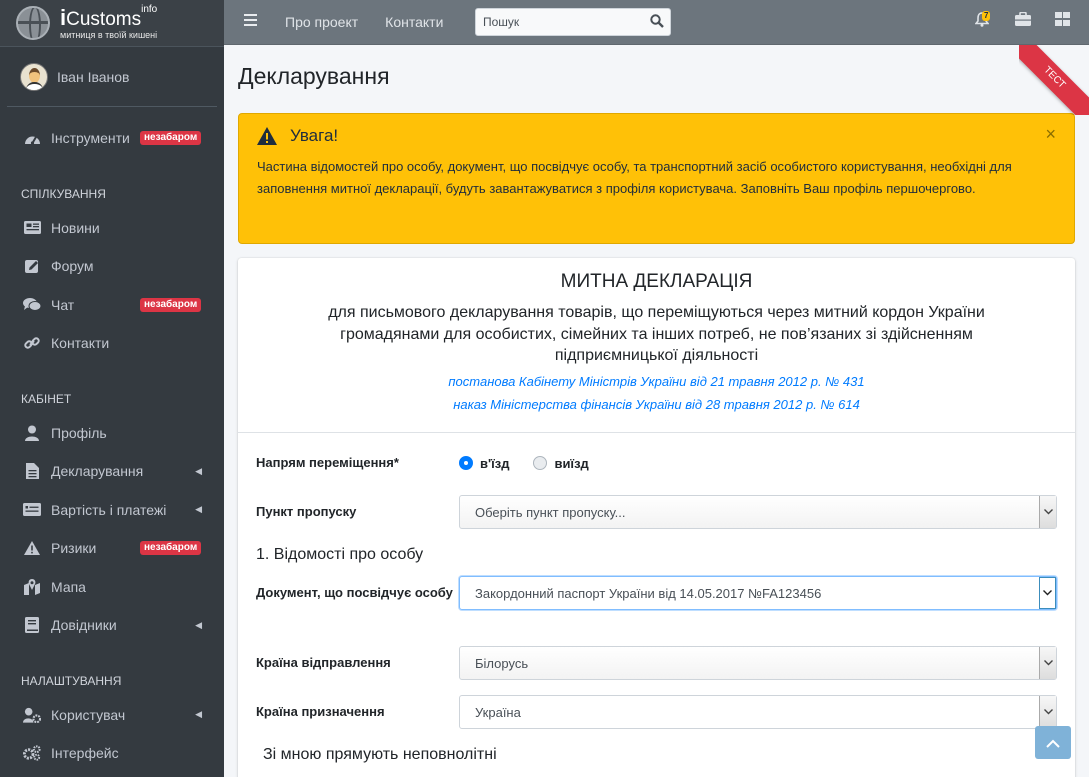 Image resolution: width=1089 pixels, height=777 pixels. Describe the element at coordinates (340, 554) in the screenshot. I see `section-title-person: 1. Відомості про особу` at that location.